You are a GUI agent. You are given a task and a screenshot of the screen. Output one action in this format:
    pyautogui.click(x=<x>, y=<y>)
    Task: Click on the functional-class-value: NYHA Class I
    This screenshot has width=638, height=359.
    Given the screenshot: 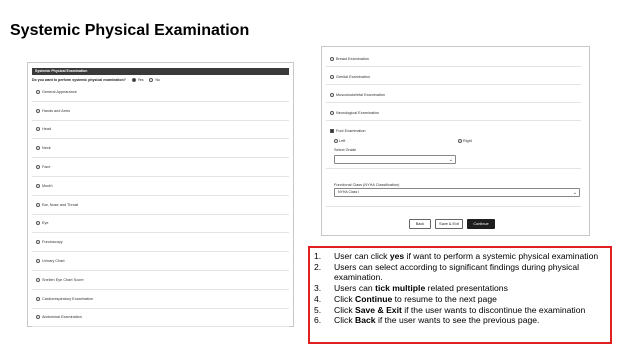 What is the action you would take?
    pyautogui.click(x=349, y=192)
    